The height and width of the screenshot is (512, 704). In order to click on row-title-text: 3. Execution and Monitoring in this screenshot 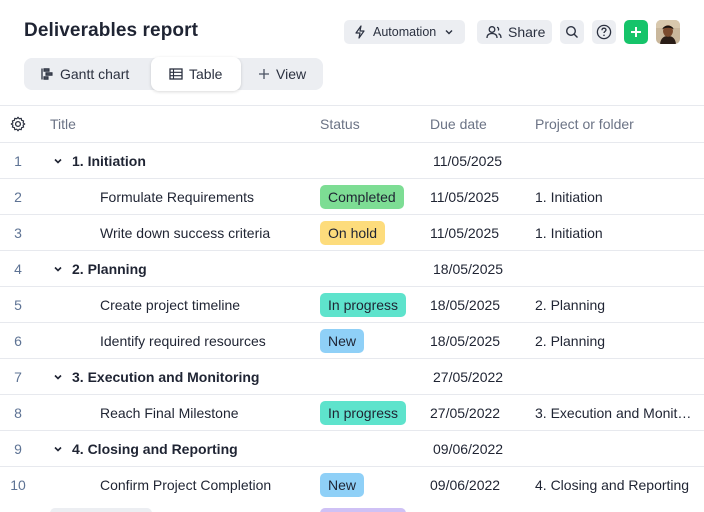, I will do `click(166, 377)`.